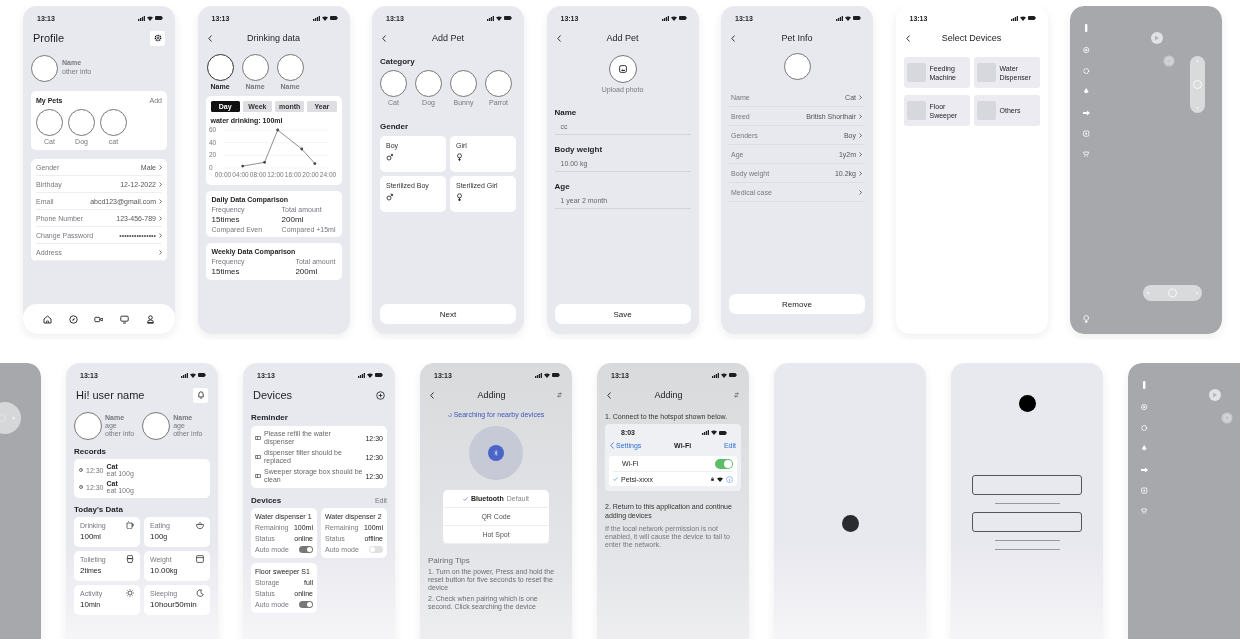 The width and height of the screenshot is (1240, 639). I want to click on remove-button: Remove, so click(797, 304).